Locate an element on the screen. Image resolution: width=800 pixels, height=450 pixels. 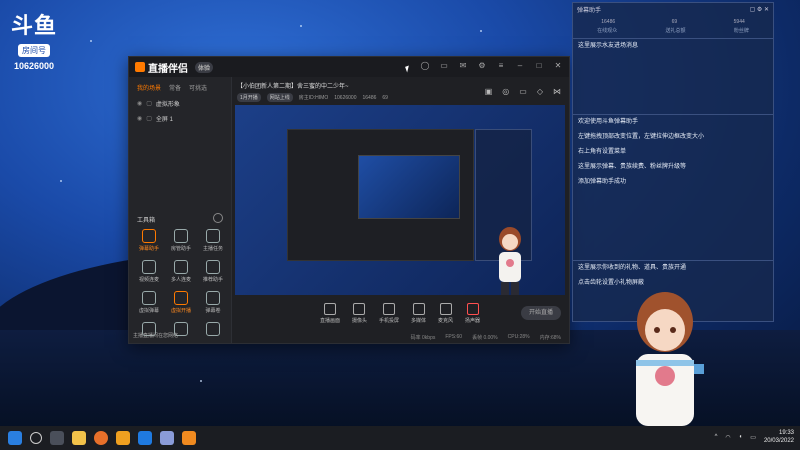
app-logo-icon is located at coordinates (140, 67).